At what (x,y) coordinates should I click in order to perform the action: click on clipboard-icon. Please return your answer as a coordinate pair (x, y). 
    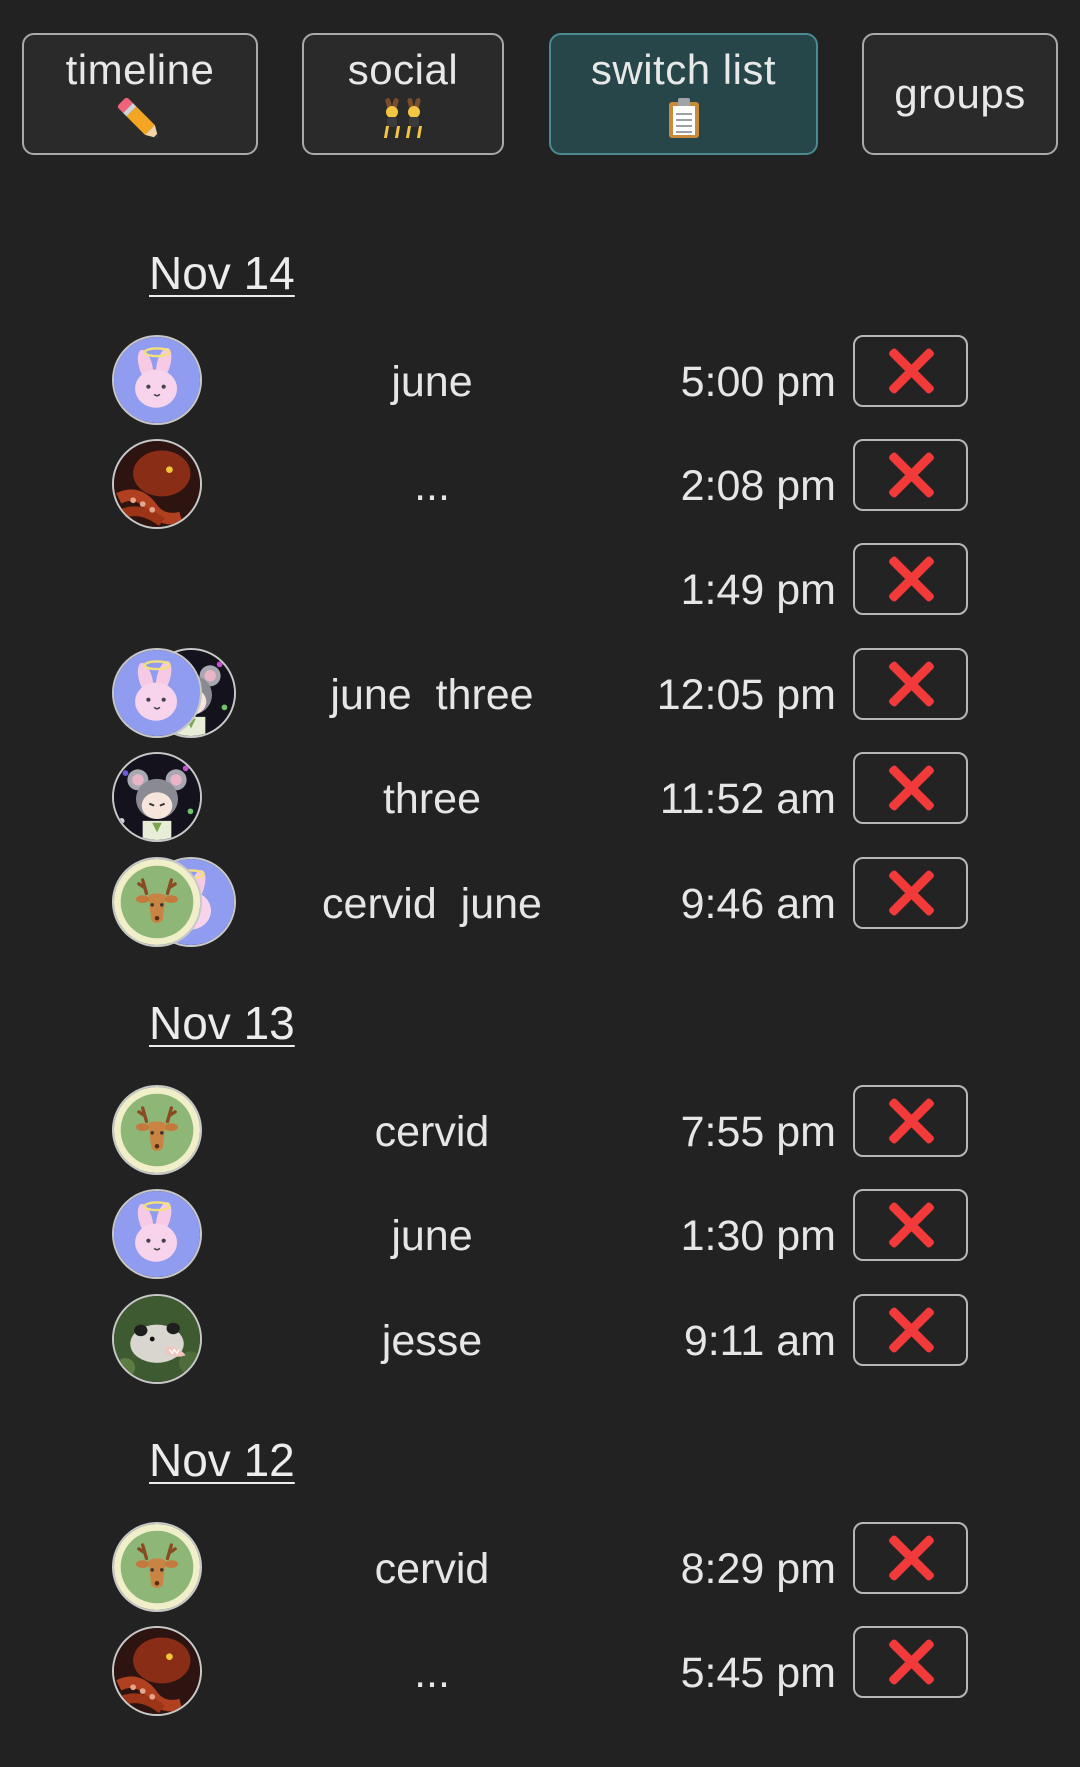
    Looking at the image, I should click on (683, 117).